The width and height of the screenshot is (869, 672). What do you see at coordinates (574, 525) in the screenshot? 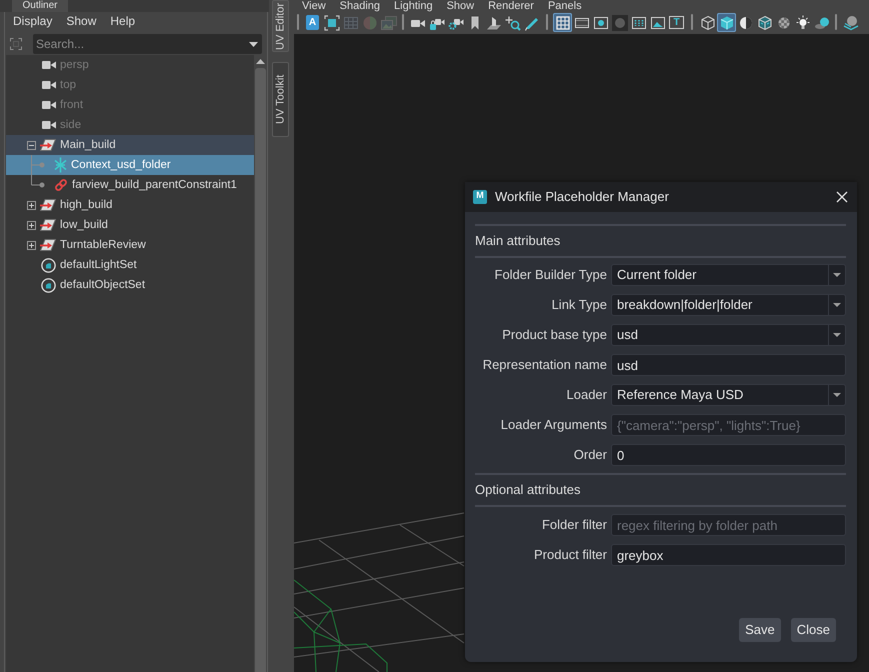
I see `field-label: Folder filter` at bounding box center [574, 525].